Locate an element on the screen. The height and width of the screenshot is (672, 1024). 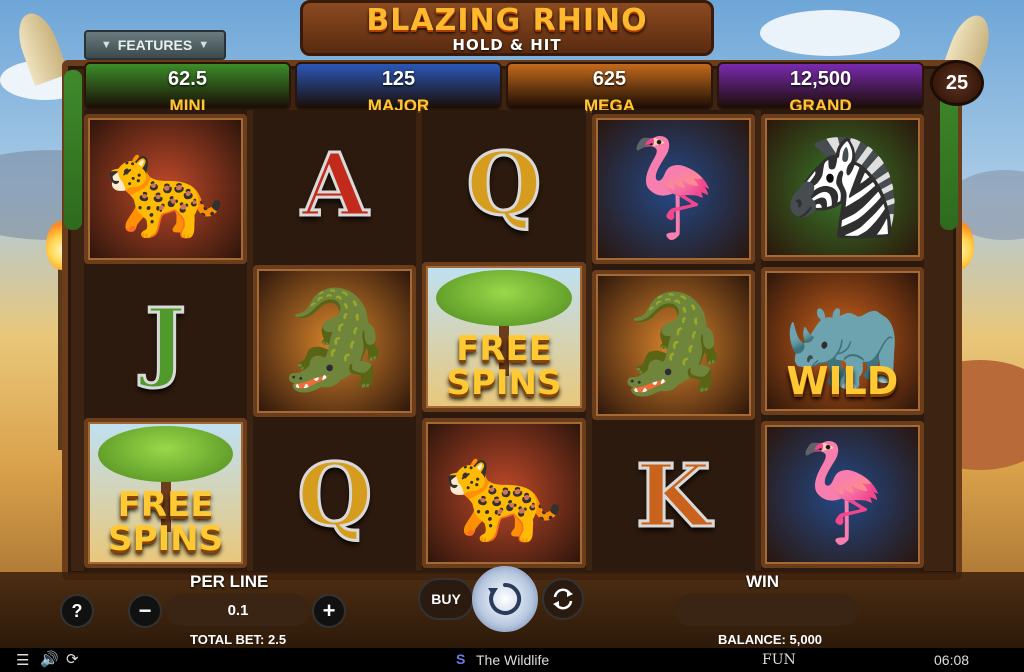
features-button: ▼ FEATURES ▼ is located at coordinates (155, 45).